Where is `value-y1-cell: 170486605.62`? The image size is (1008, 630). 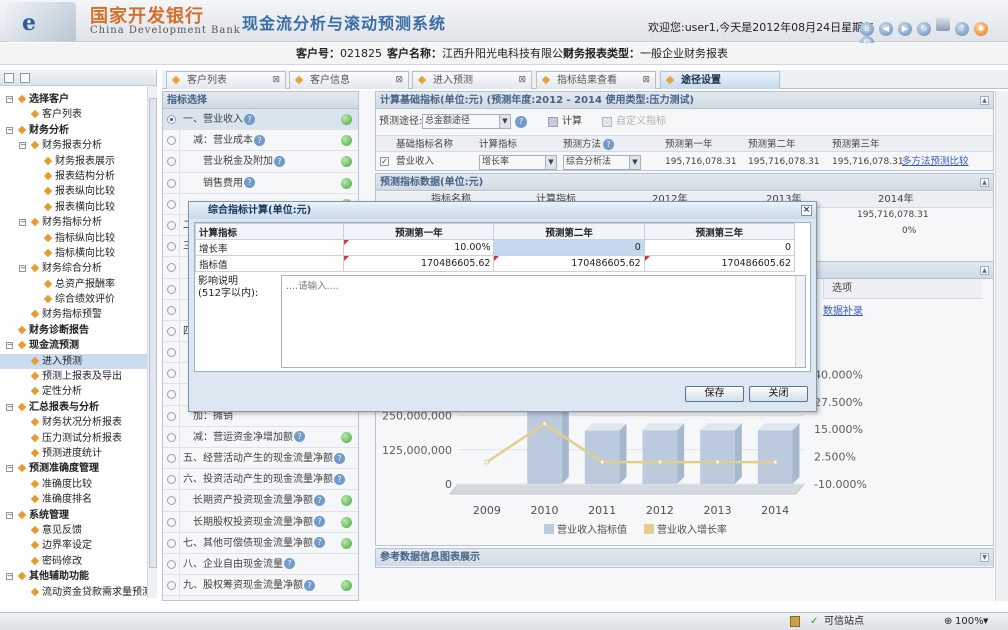
value-y1-cell: 170486605.62 is located at coordinates (419, 263).